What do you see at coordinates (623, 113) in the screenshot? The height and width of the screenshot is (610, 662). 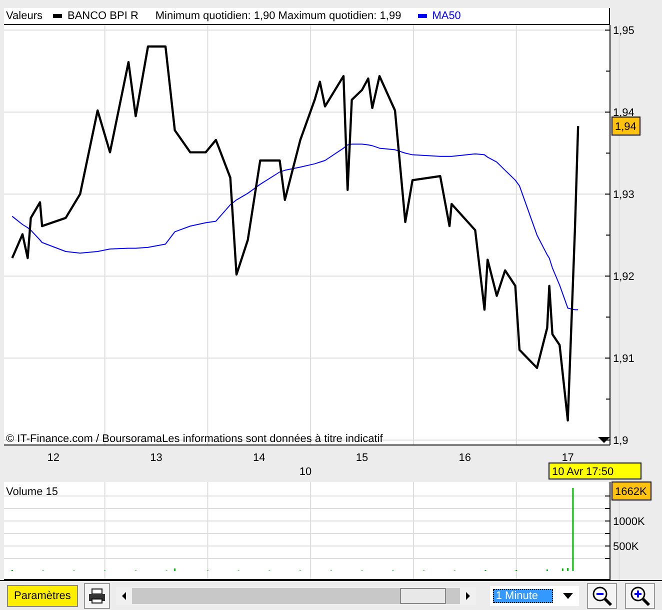 I see `y-axis-label: 1,94` at bounding box center [623, 113].